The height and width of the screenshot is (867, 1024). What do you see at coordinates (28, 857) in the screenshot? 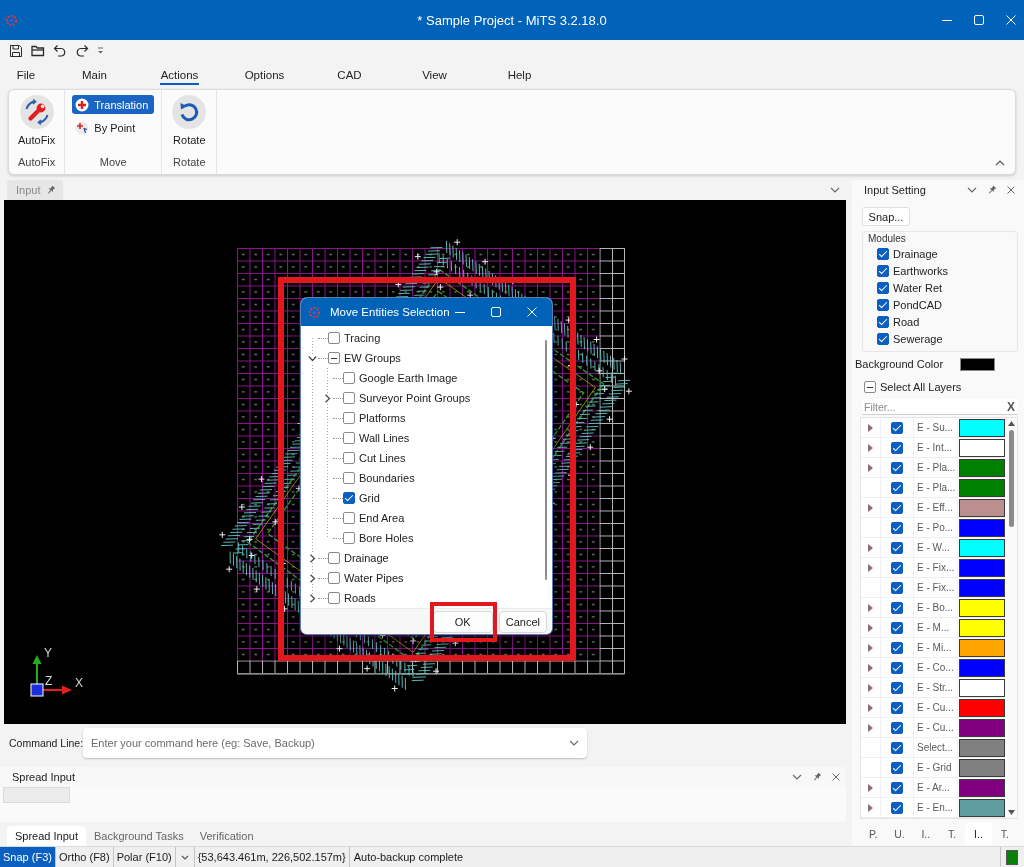
I see `status-toggle: Snap (F3)` at bounding box center [28, 857].